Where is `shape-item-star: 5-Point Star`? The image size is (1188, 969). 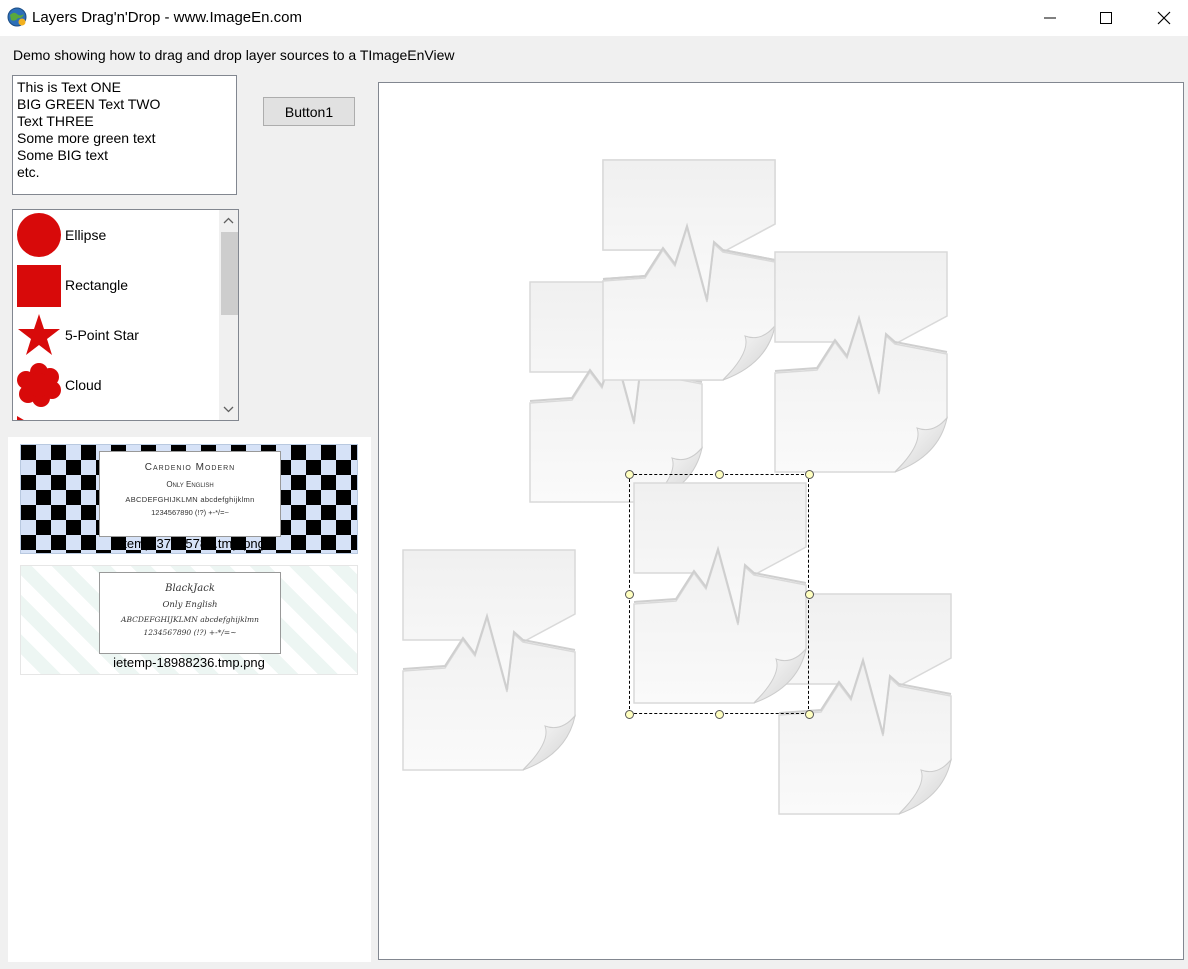 shape-item-star: 5-Point Star is located at coordinates (117, 335).